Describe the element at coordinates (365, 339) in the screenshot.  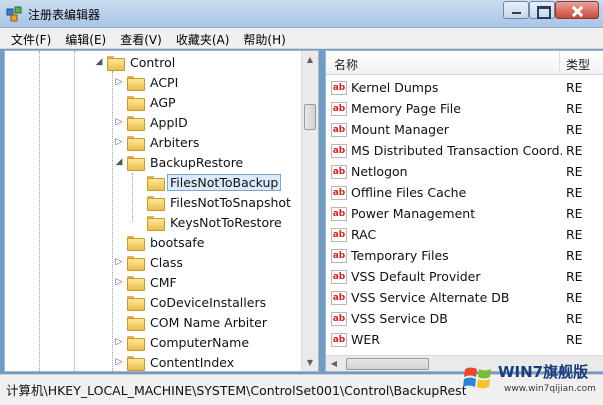
I see `value-name: WER` at that location.